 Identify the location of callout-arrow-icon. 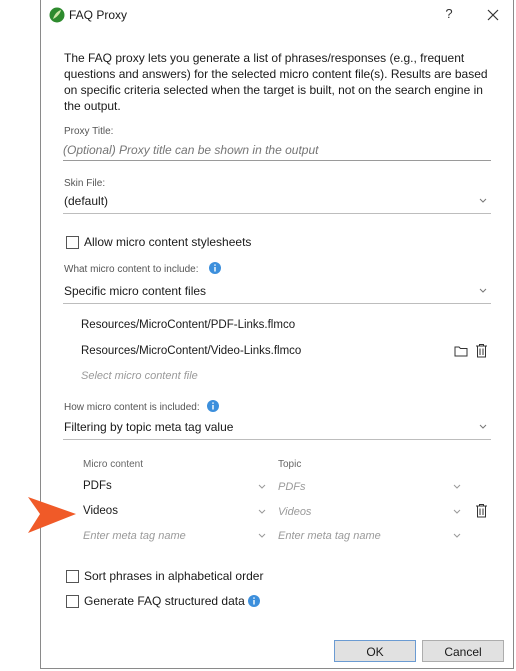
(52, 515).